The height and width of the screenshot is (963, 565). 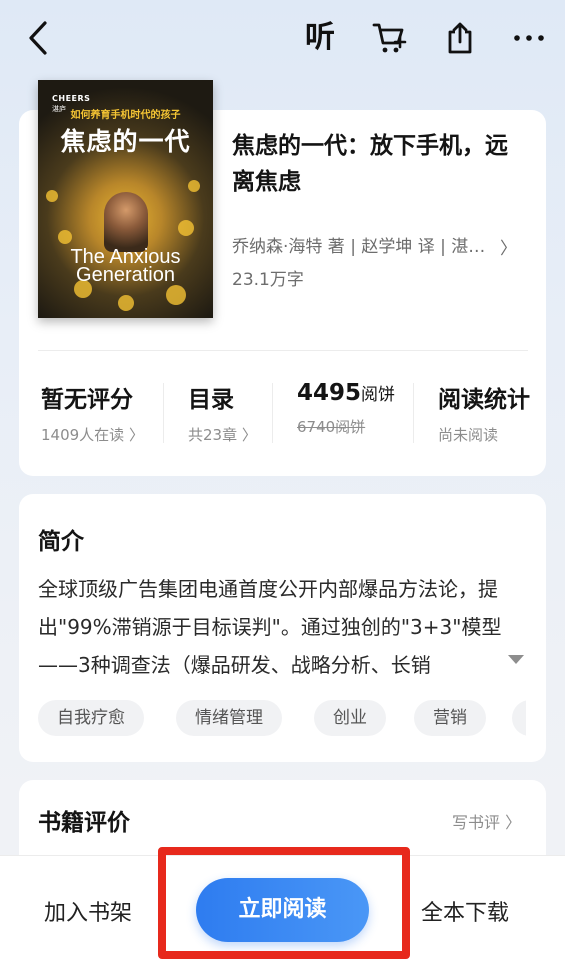 I want to click on price-value: 4495阅饼, so click(x=346, y=393).